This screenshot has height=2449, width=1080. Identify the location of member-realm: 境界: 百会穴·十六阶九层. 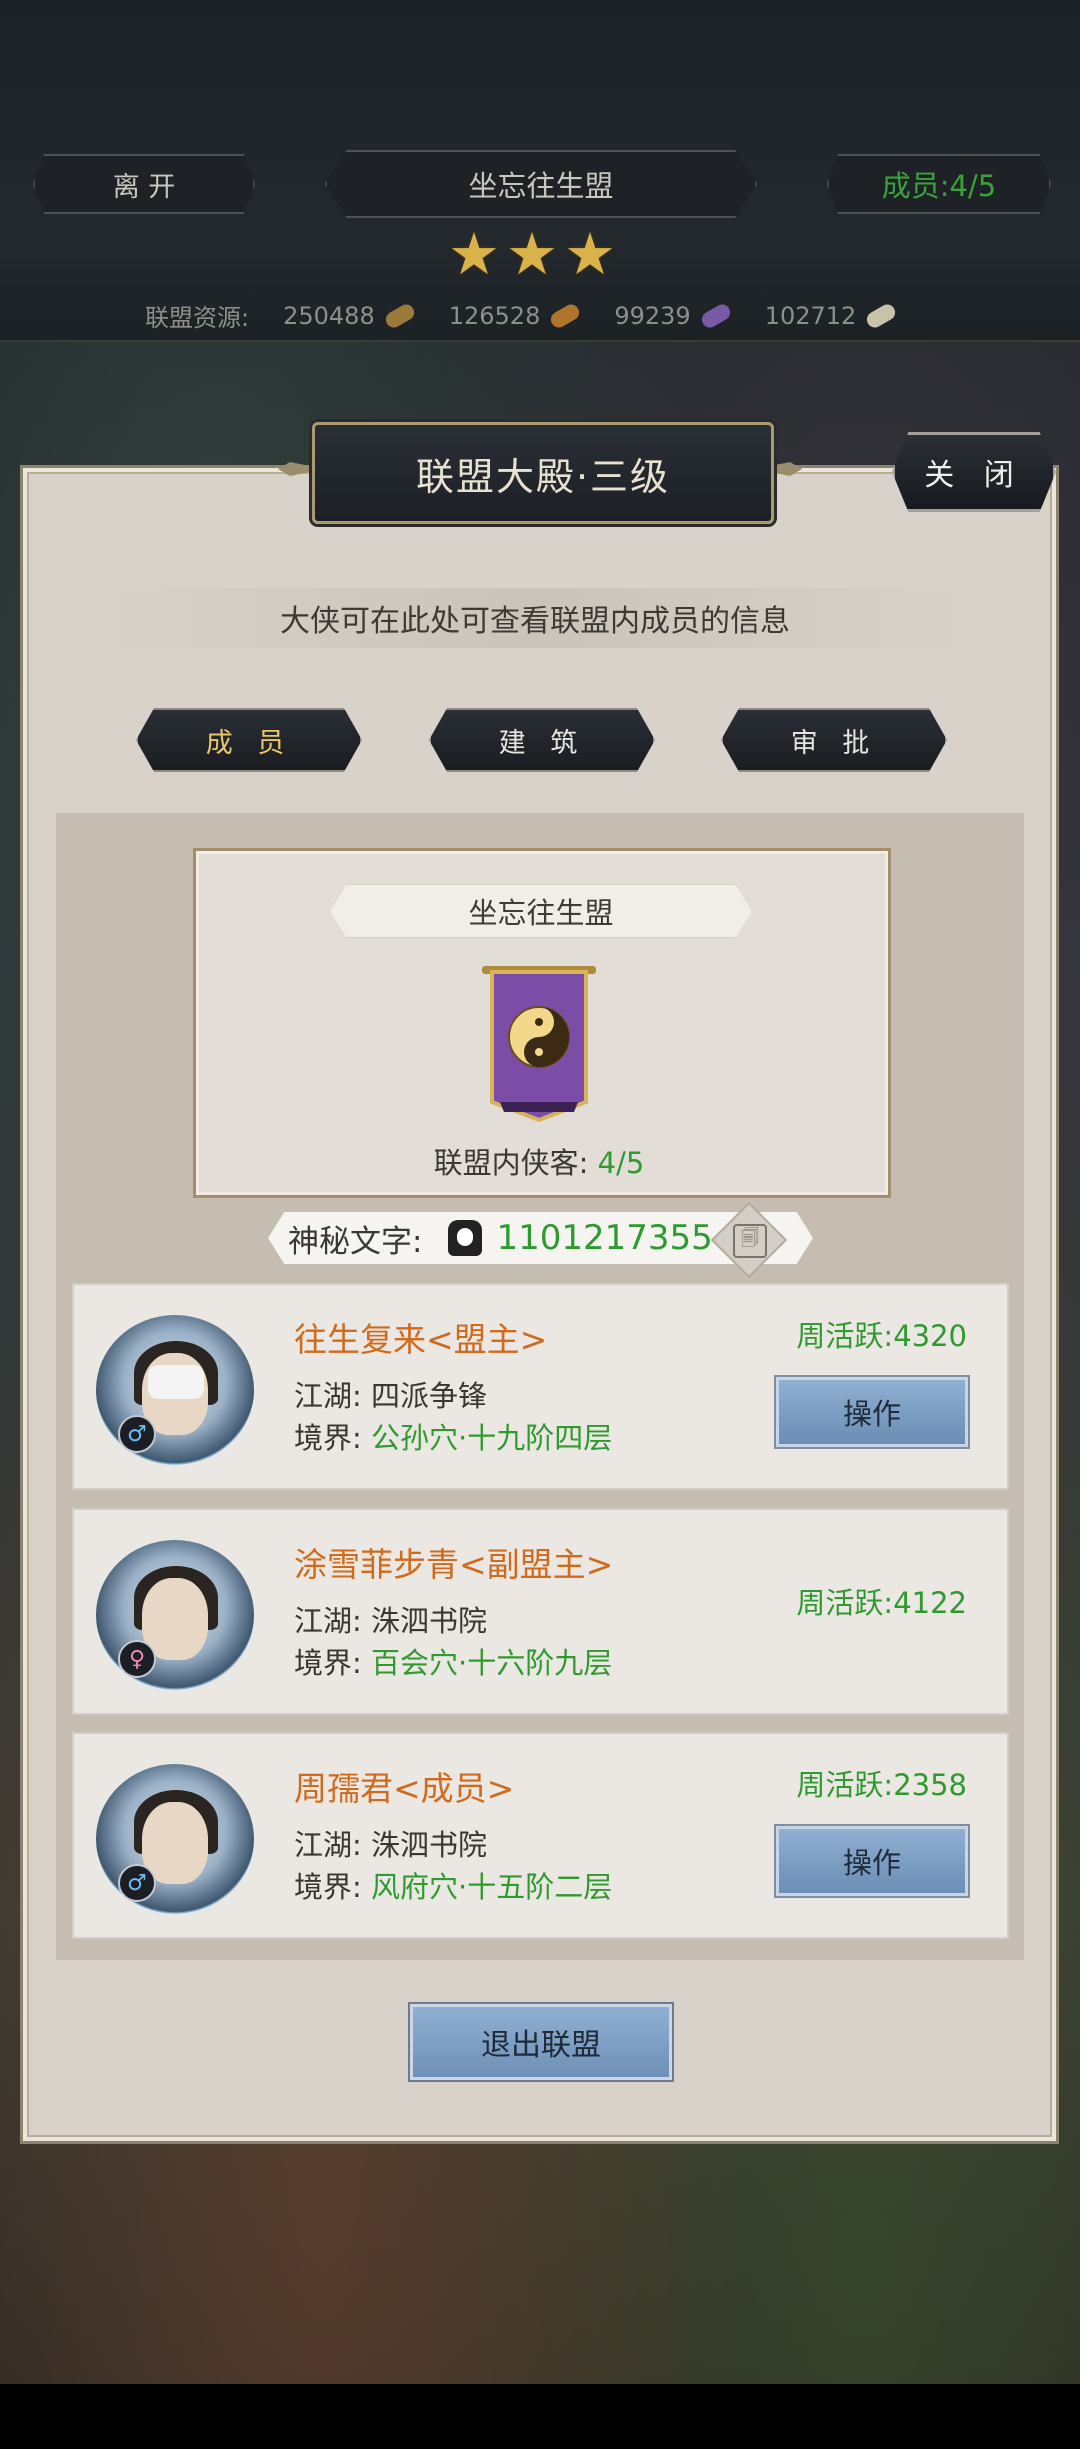
(453, 1661).